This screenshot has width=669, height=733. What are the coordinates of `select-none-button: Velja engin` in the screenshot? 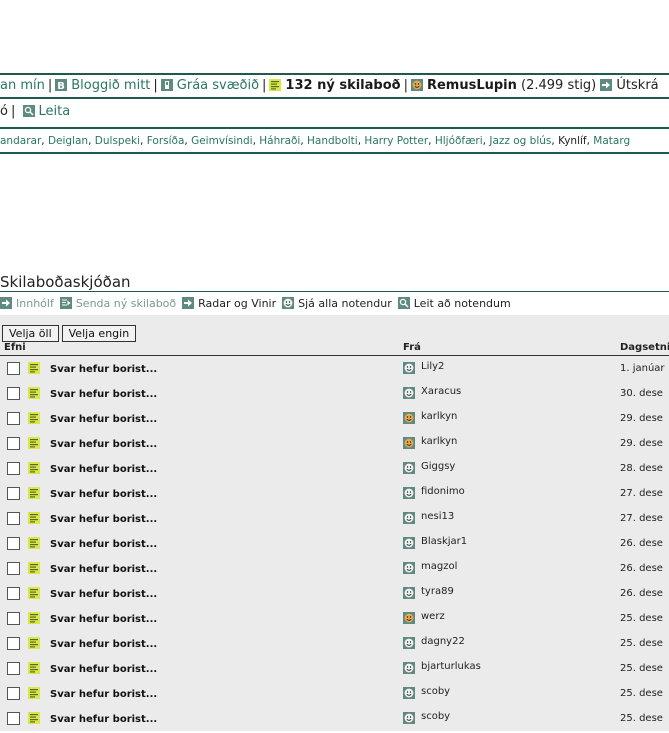 It's located at (99, 333).